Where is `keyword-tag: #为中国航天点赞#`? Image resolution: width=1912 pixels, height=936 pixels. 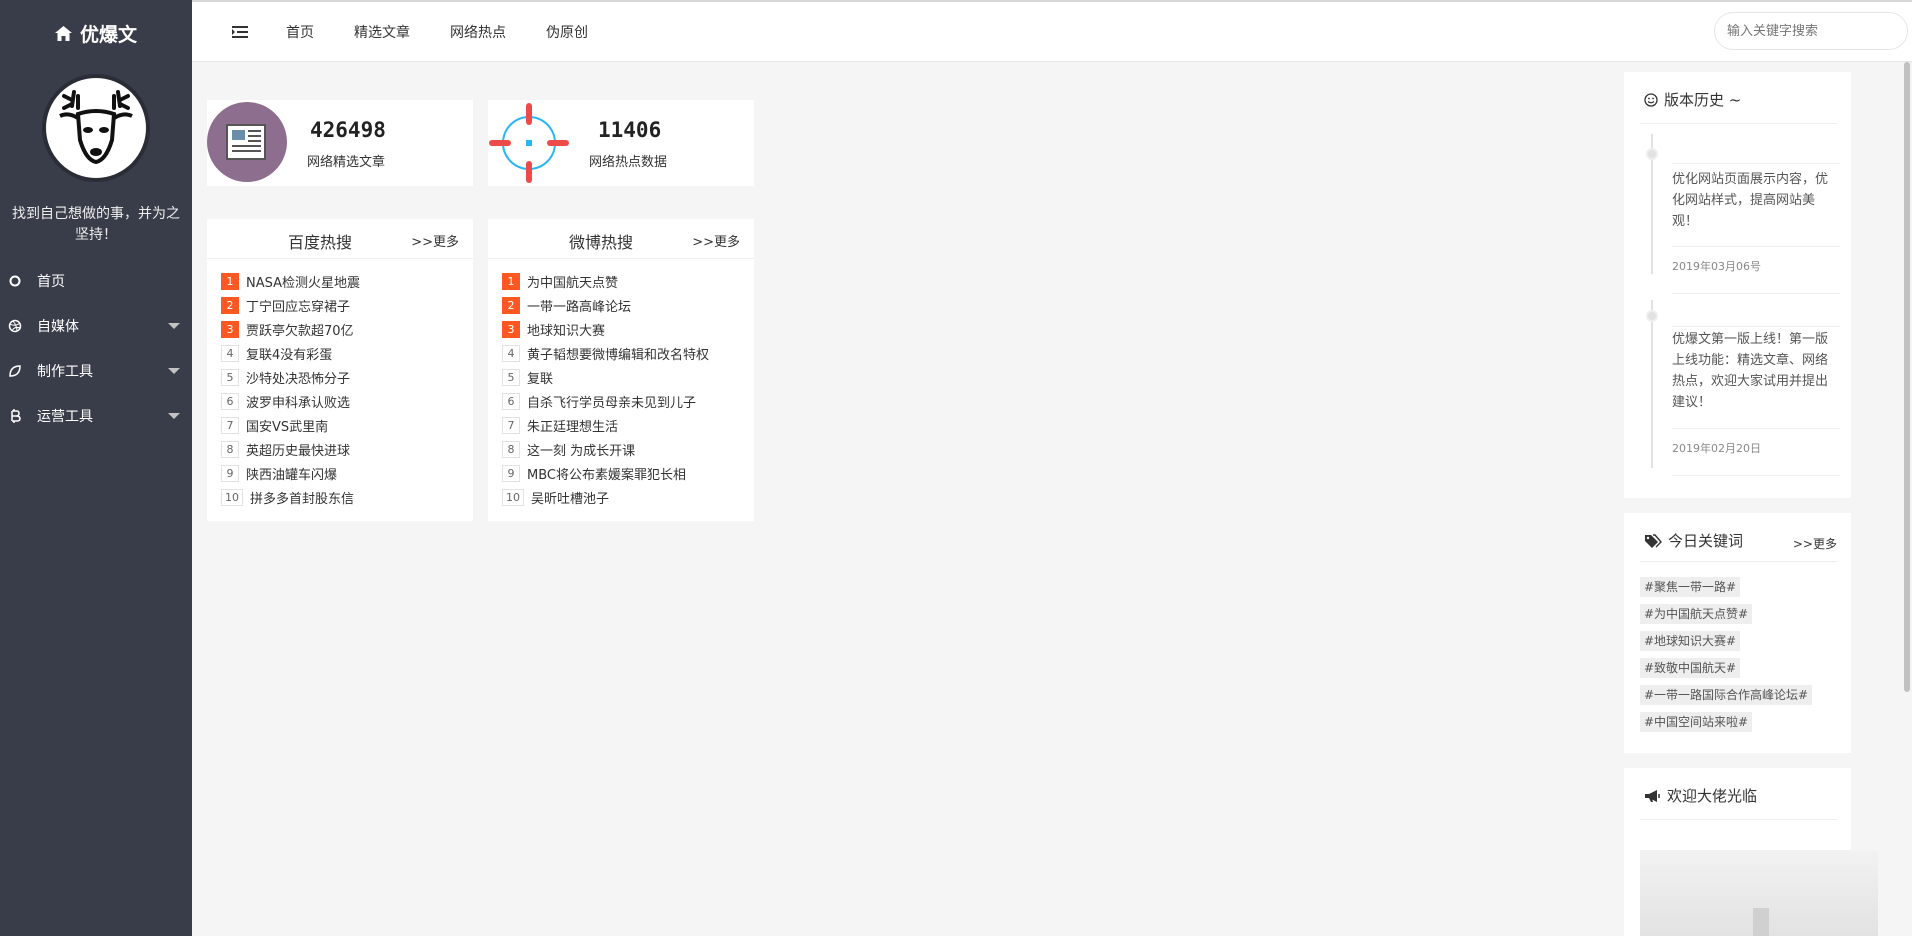 keyword-tag: #为中国航天点赞# is located at coordinates (1696, 614).